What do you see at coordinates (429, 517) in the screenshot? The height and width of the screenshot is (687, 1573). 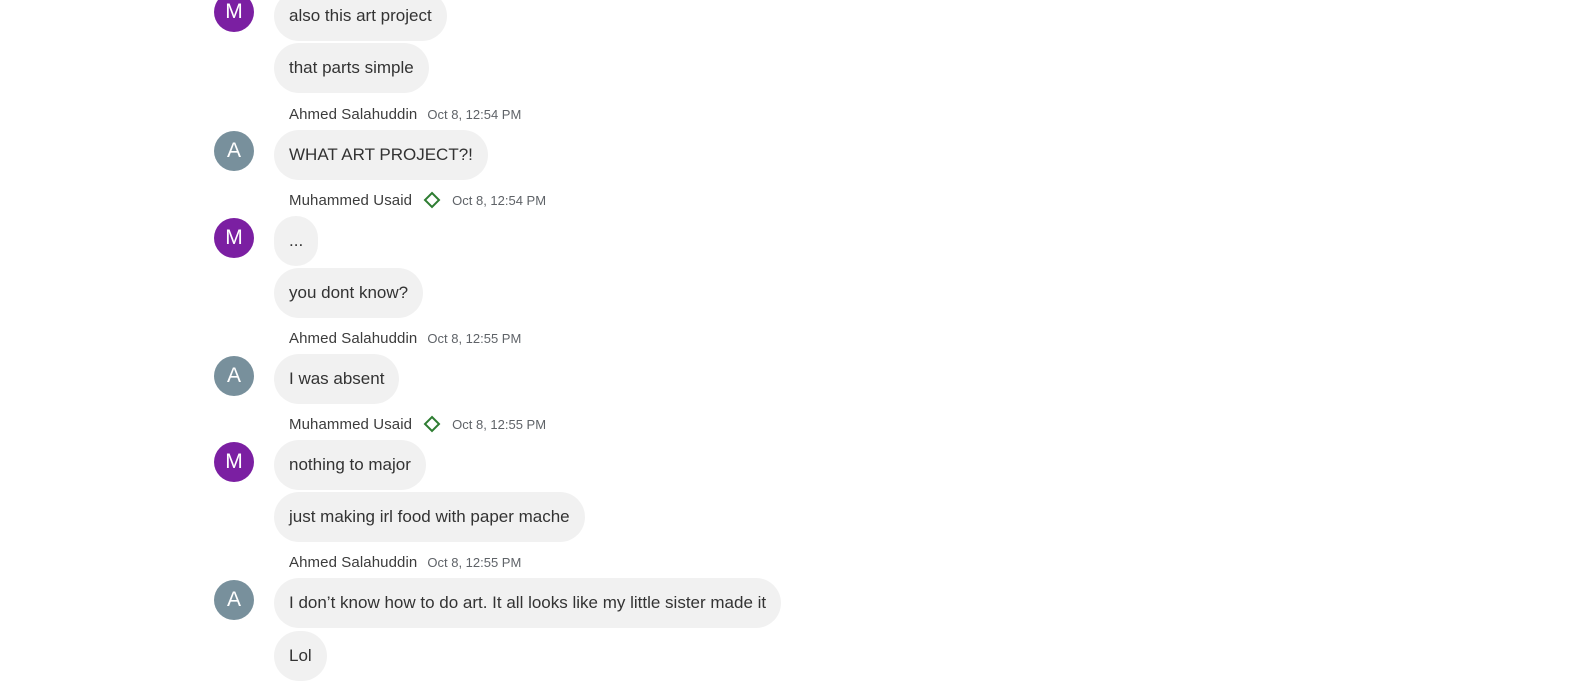 I see `message-bubble: just making irl food with paper mache` at bounding box center [429, 517].